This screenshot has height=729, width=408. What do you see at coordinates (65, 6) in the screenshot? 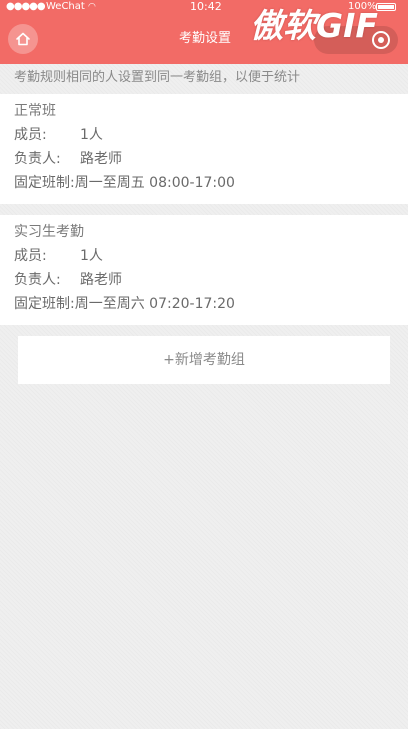
I see `carrier-label: WeChat` at bounding box center [65, 6].